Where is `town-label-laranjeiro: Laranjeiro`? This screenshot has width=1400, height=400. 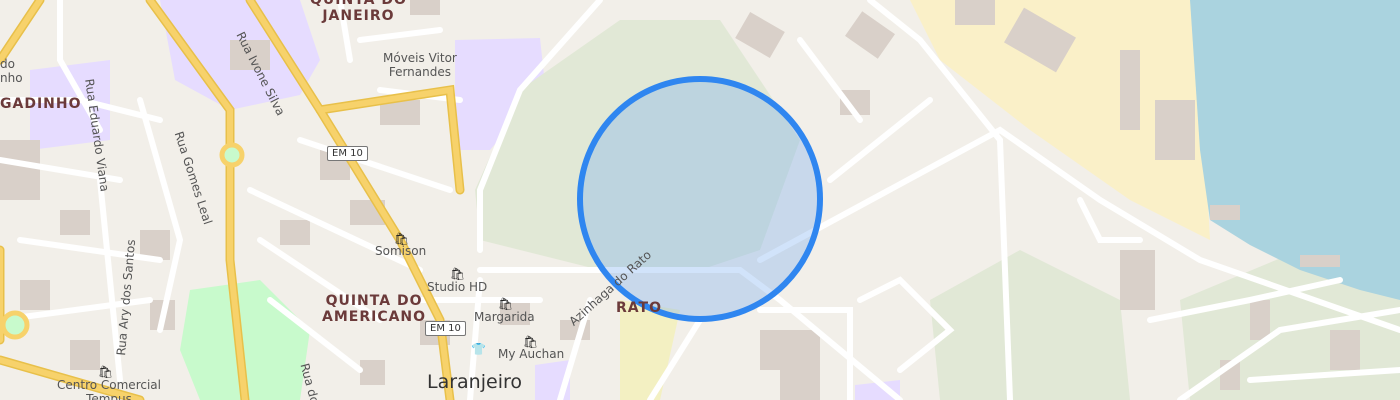
town-label-laranjeiro: Laranjeiro is located at coordinates (474, 382).